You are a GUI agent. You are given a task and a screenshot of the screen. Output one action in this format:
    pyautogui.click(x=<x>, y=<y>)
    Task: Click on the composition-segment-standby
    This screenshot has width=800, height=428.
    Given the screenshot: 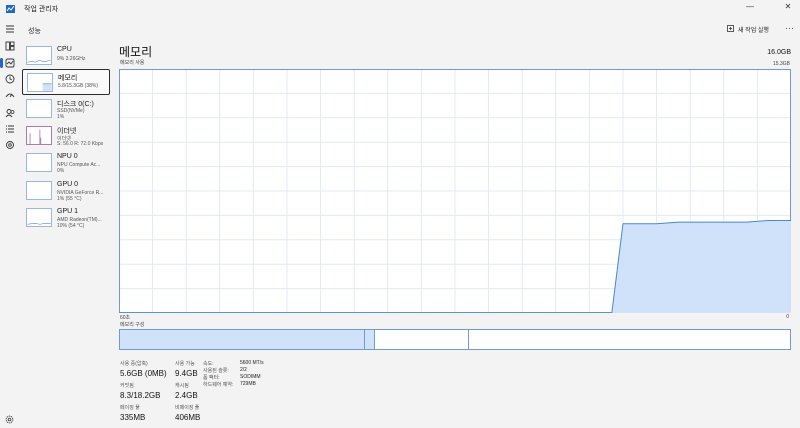 What is the action you would take?
    pyautogui.click(x=422, y=339)
    